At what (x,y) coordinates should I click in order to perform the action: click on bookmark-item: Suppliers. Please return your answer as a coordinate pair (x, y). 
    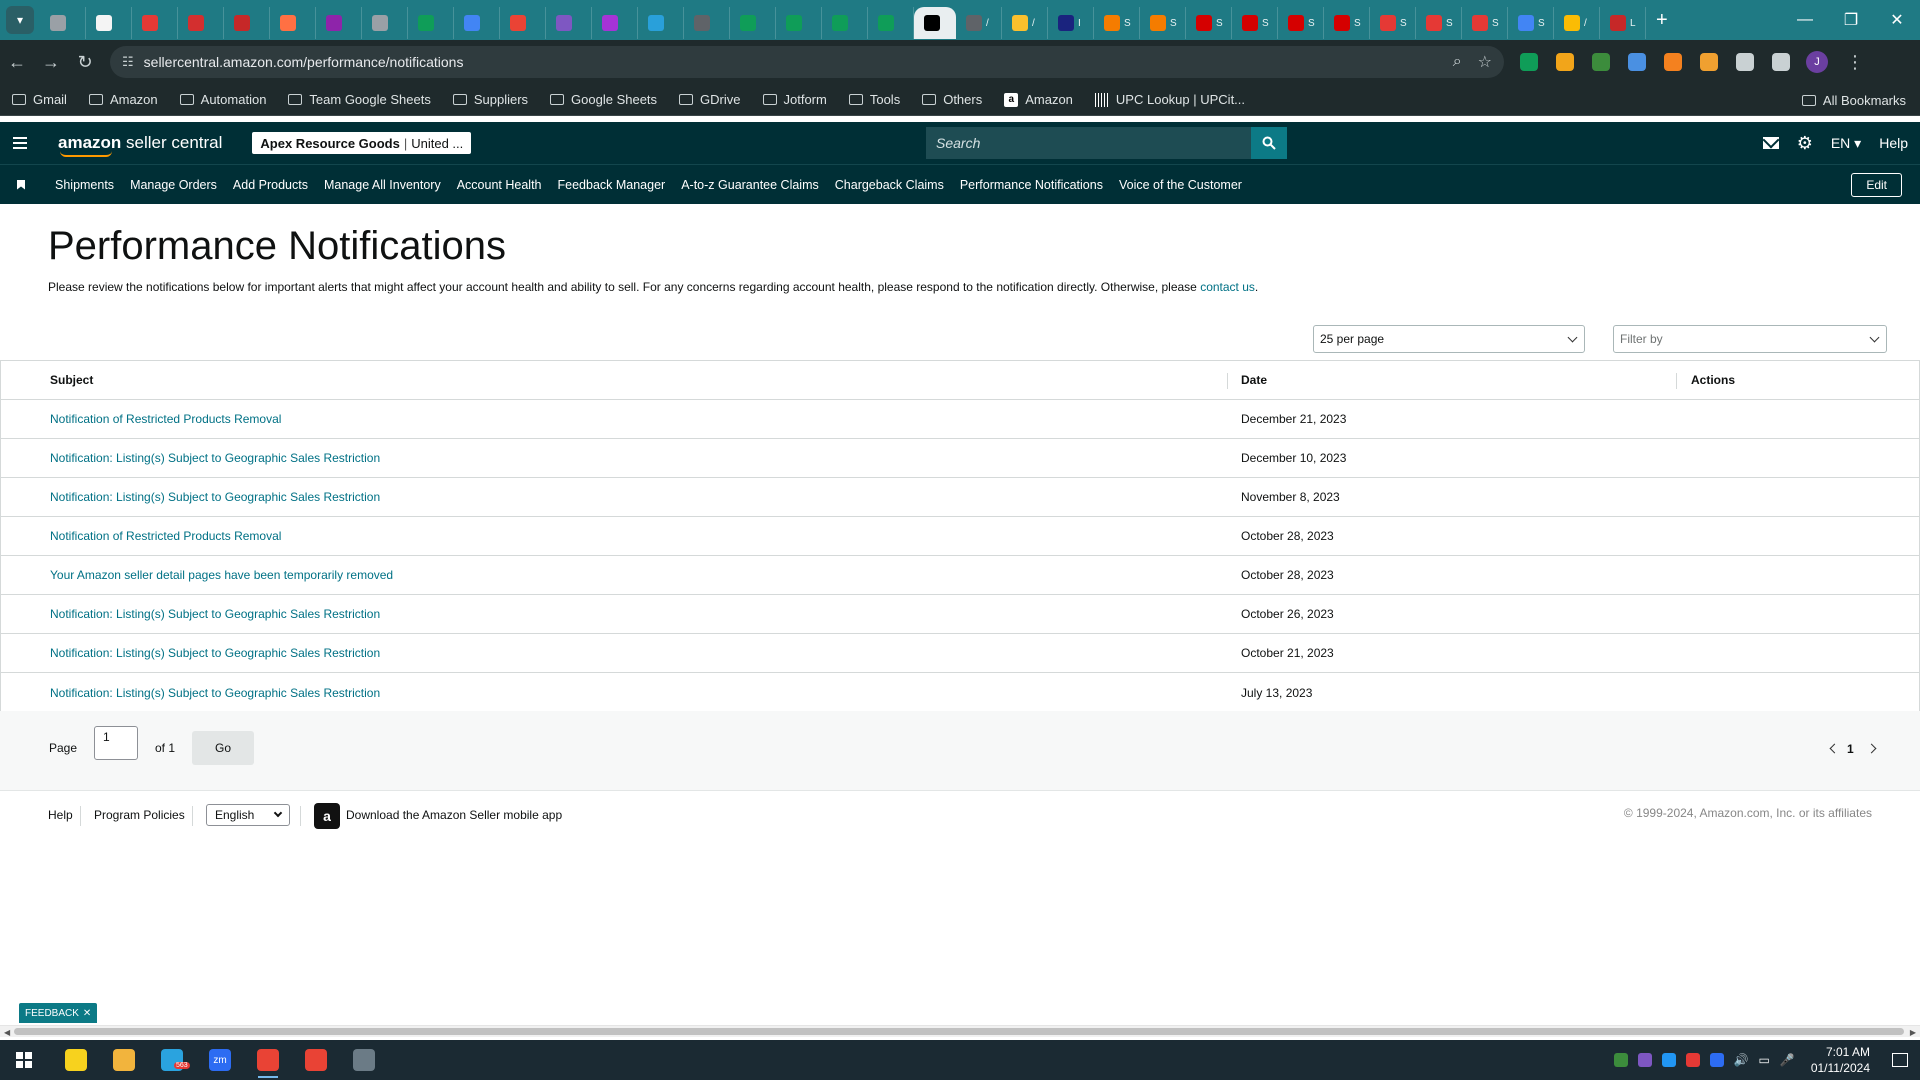
    Looking at the image, I should click on (490, 99).